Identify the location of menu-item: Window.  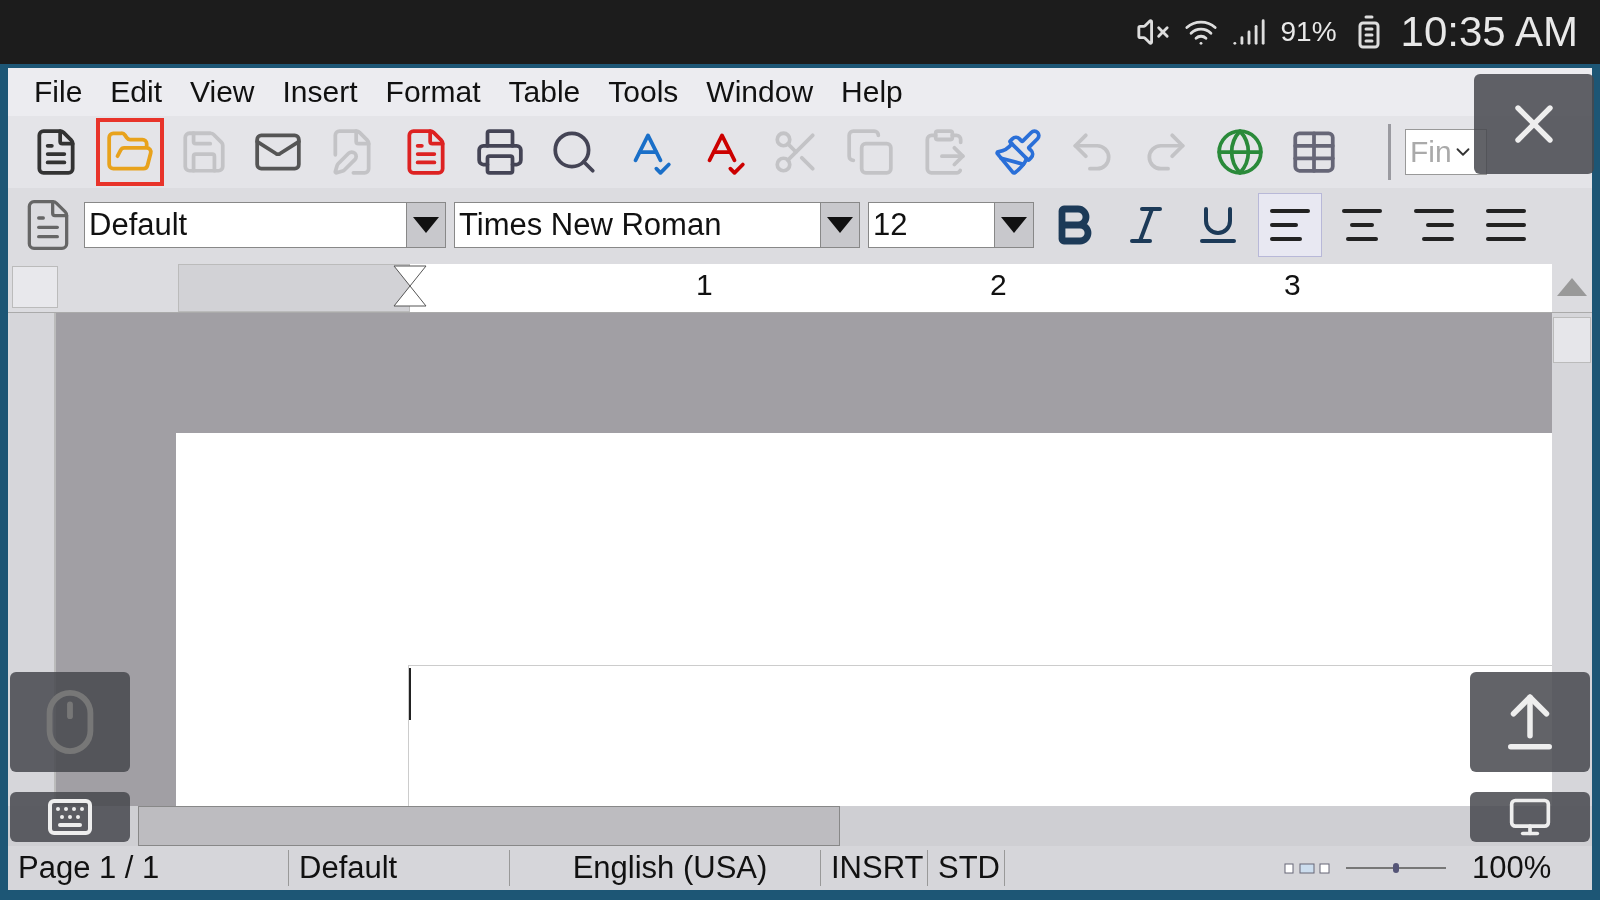
(764, 92).